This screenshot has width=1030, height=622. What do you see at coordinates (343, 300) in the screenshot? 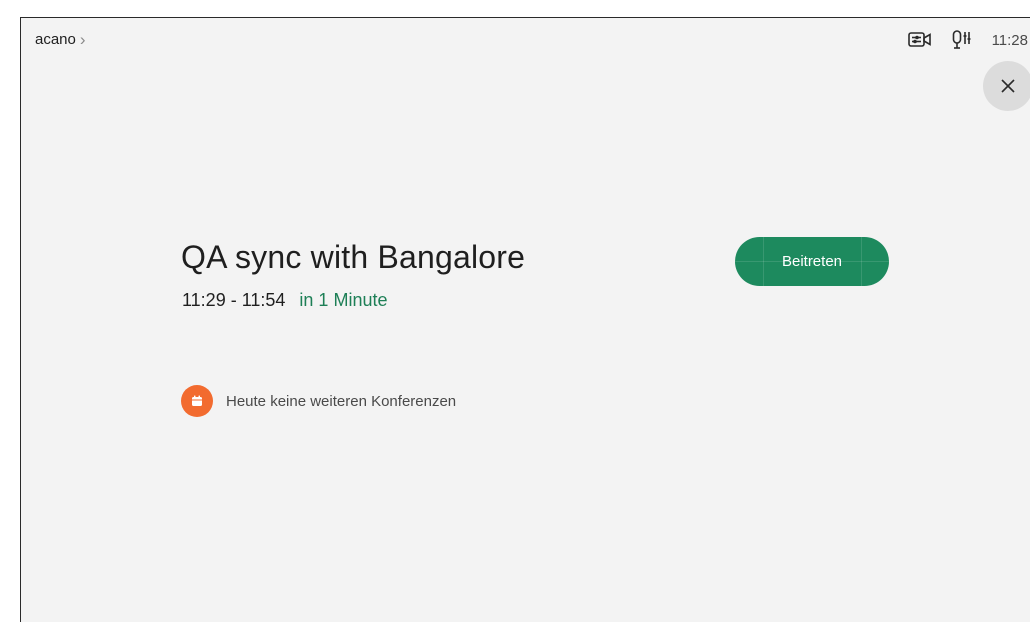
I see `meeting-countdown: in 1 Minute` at bounding box center [343, 300].